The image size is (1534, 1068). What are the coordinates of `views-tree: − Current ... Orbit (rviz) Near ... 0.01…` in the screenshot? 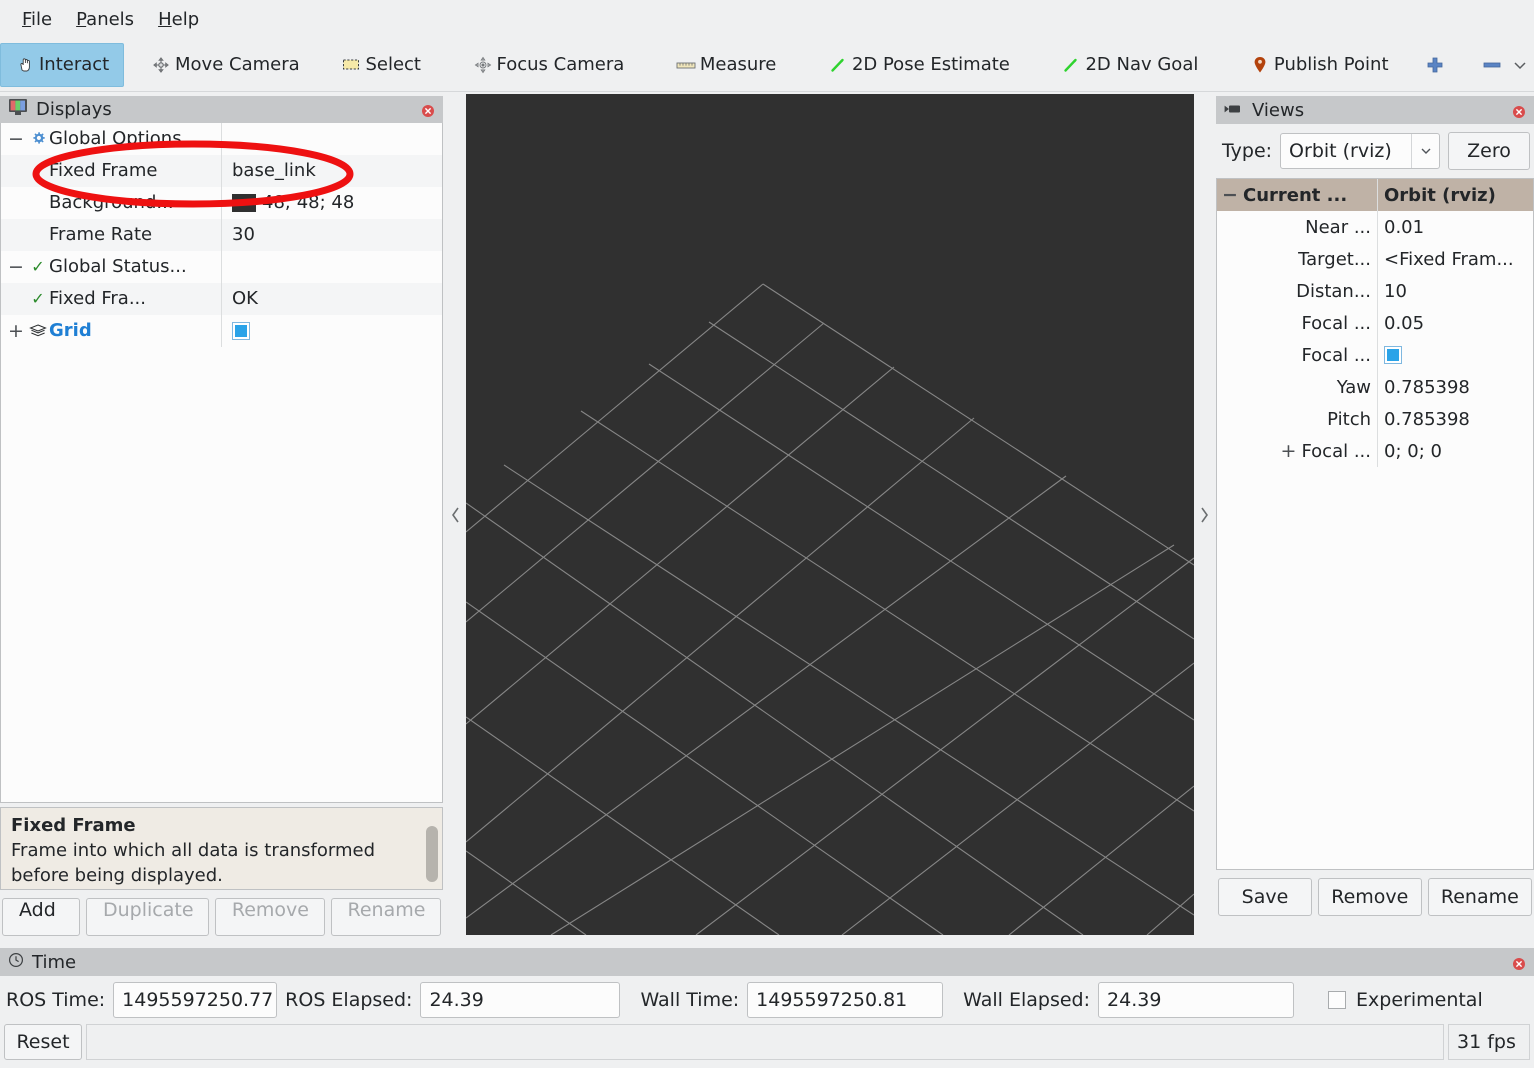 It's located at (1375, 524).